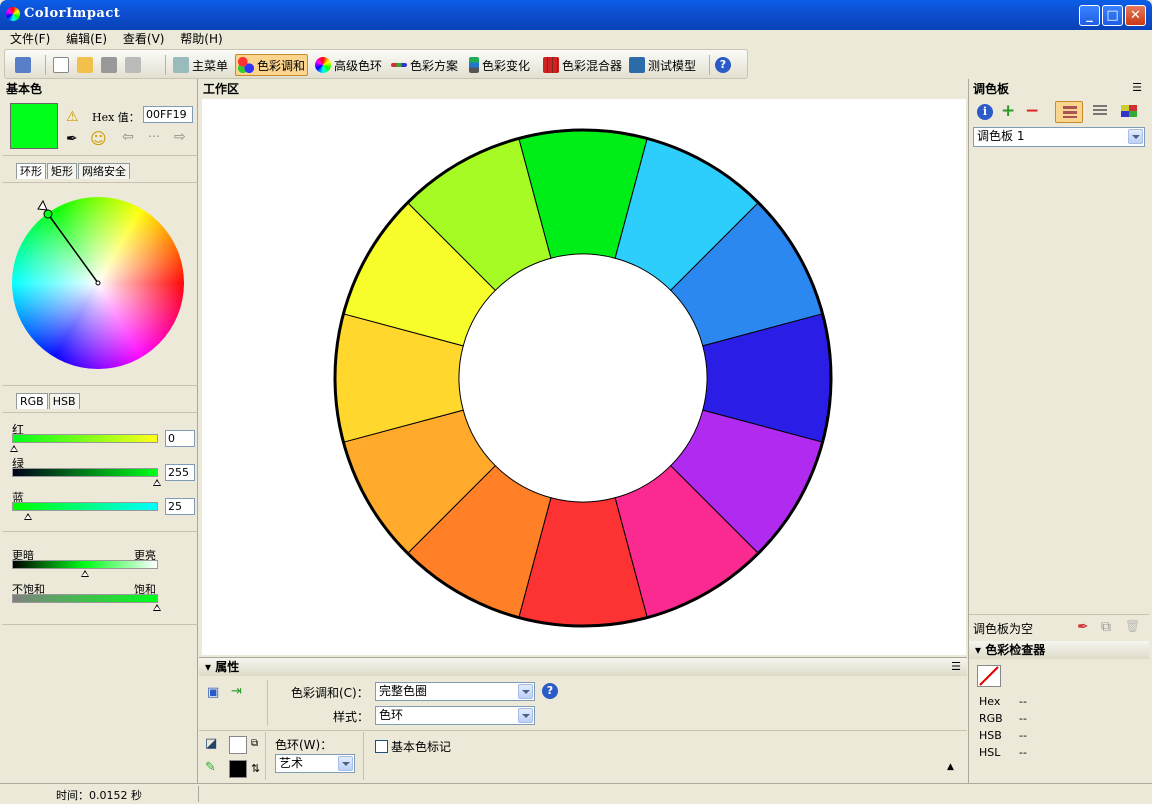  Describe the element at coordinates (62, 65) in the screenshot. I see `new-button` at that location.